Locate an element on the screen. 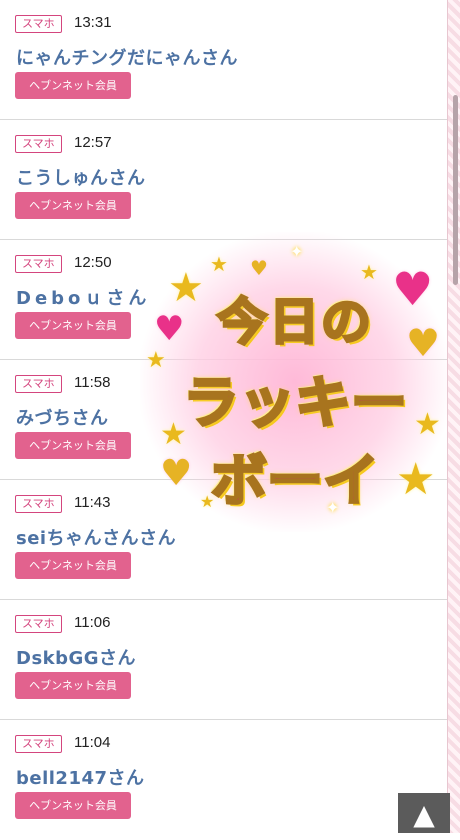 The image size is (460, 840). triangle-up-icon: ▲ is located at coordinates (424, 814).